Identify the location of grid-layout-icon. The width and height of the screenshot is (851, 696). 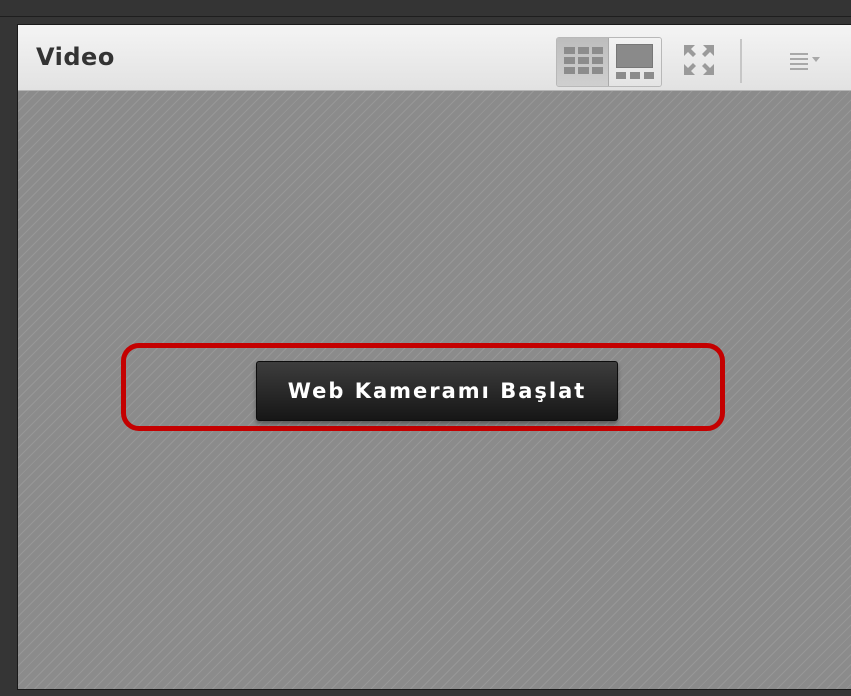
(583, 60).